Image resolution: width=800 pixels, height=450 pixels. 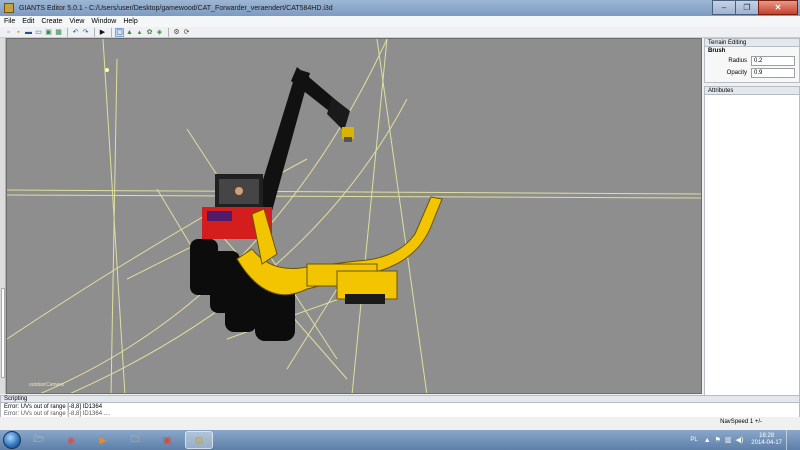 I want to click on opacity-row: Opacity 0.9, so click(x=752, y=72).